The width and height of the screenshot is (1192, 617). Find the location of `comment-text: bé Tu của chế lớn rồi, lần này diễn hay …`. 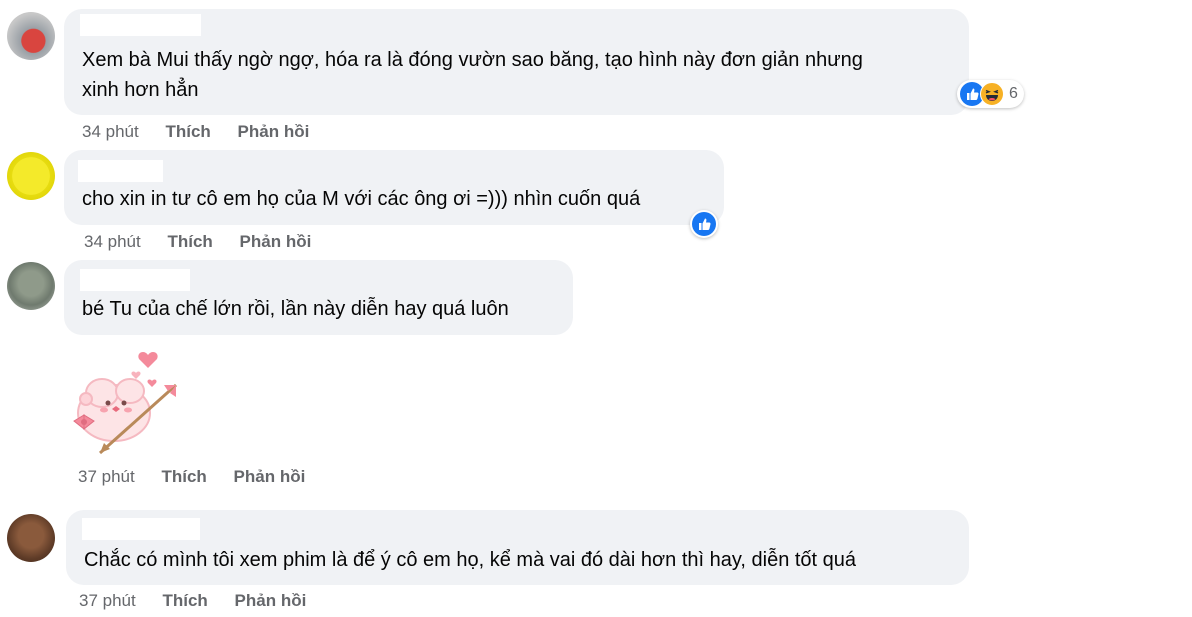

comment-text: bé Tu của chế lớn rồi, lần này diễn hay … is located at coordinates (295, 309).